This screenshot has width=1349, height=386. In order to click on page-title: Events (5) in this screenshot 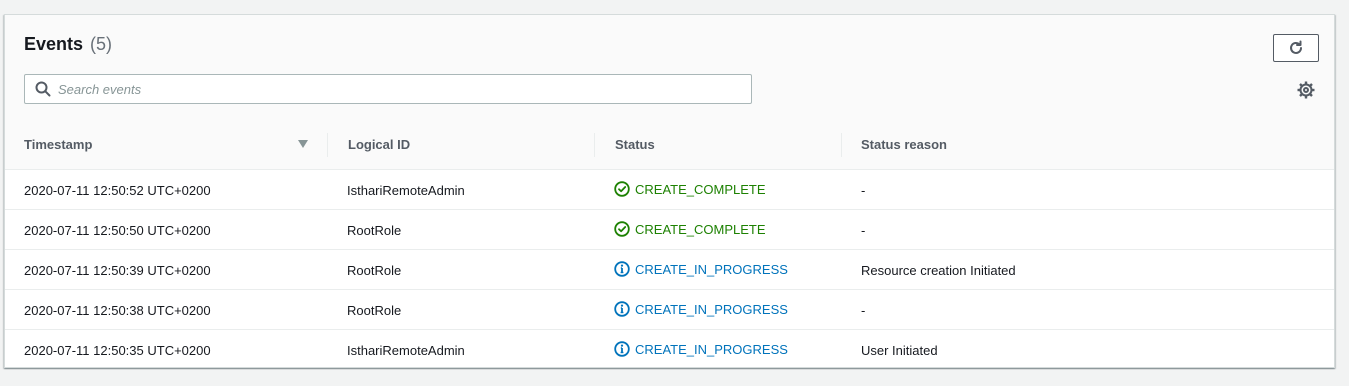, I will do `click(68, 44)`.